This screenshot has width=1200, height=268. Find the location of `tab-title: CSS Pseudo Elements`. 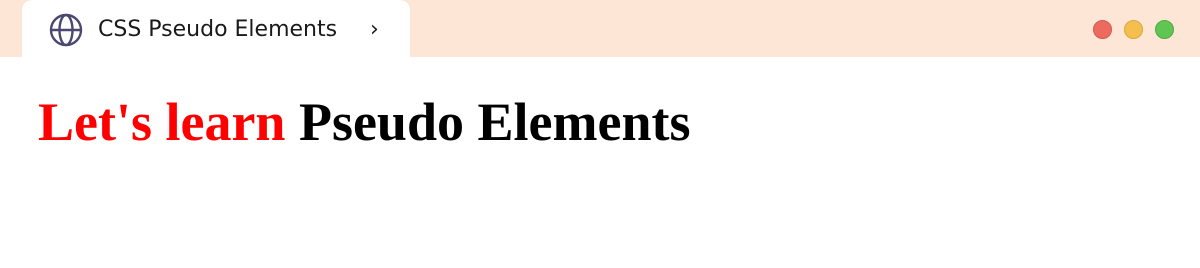

tab-title: CSS Pseudo Elements is located at coordinates (218, 29).